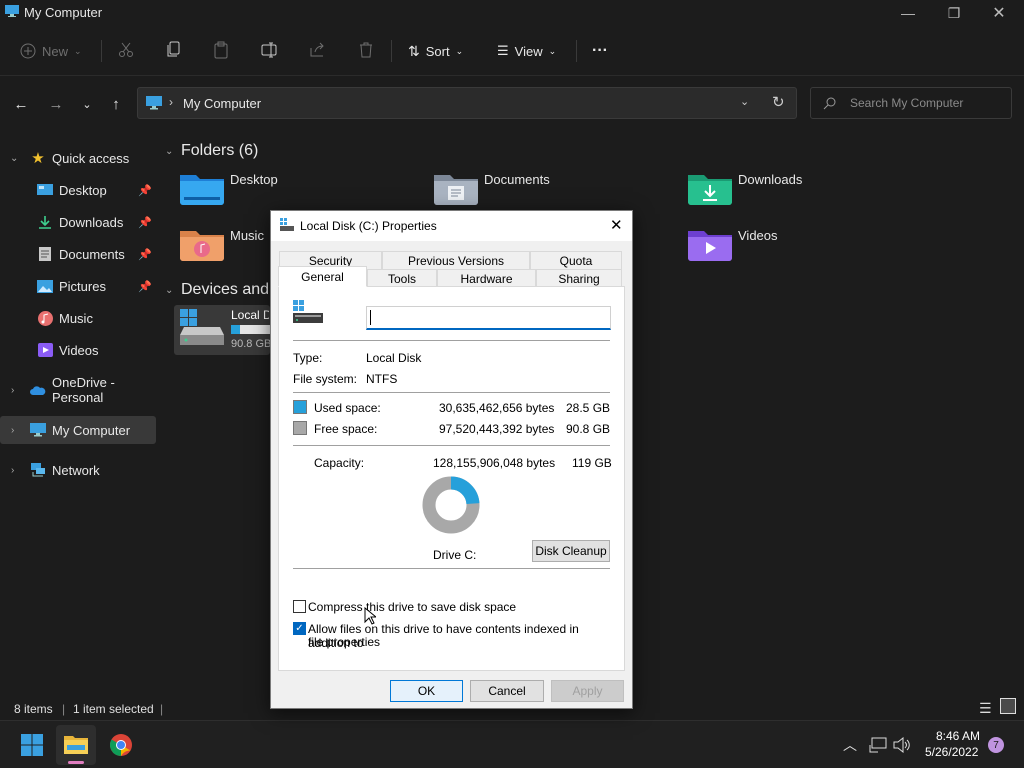 The height and width of the screenshot is (768, 1024). What do you see at coordinates (299, 628) in the screenshot?
I see `index-checkbox: ✓` at bounding box center [299, 628].